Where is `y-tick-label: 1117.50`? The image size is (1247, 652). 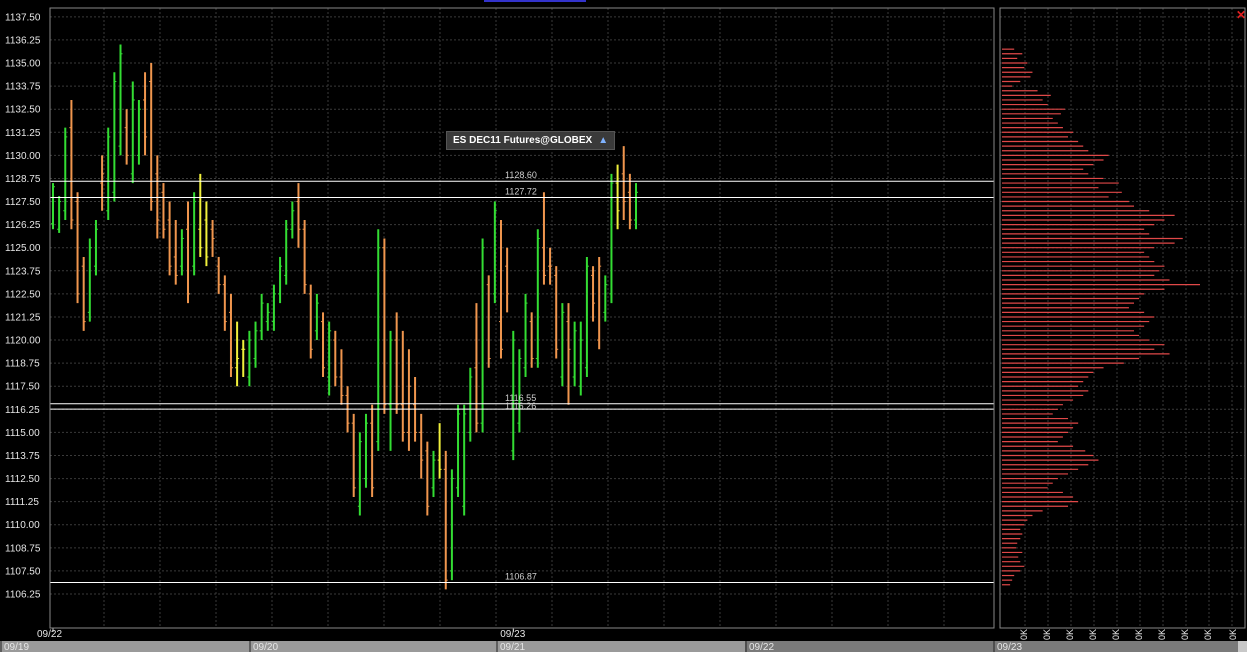 y-tick-label: 1117.50 is located at coordinates (22, 387).